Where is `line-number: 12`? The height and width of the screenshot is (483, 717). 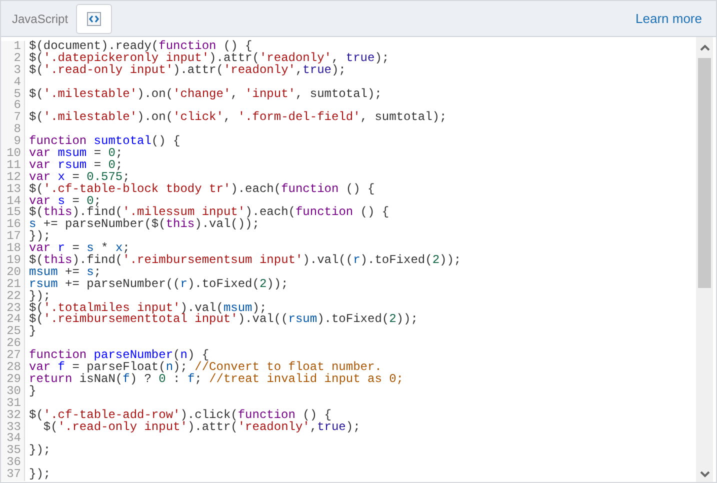 line-number: 12 is located at coordinates (13, 178).